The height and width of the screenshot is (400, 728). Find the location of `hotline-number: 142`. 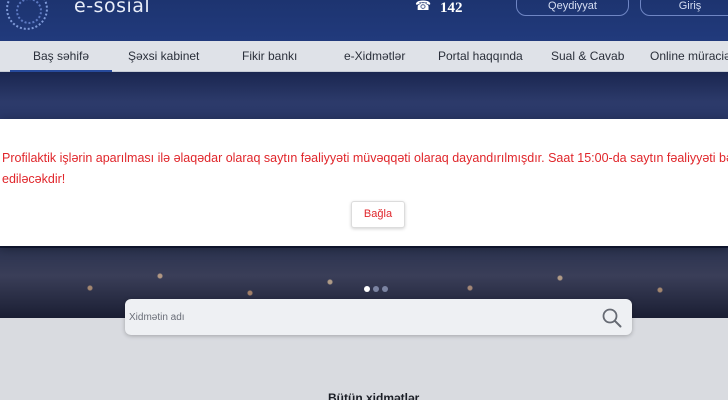

hotline-number: 142 is located at coordinates (451, 8).